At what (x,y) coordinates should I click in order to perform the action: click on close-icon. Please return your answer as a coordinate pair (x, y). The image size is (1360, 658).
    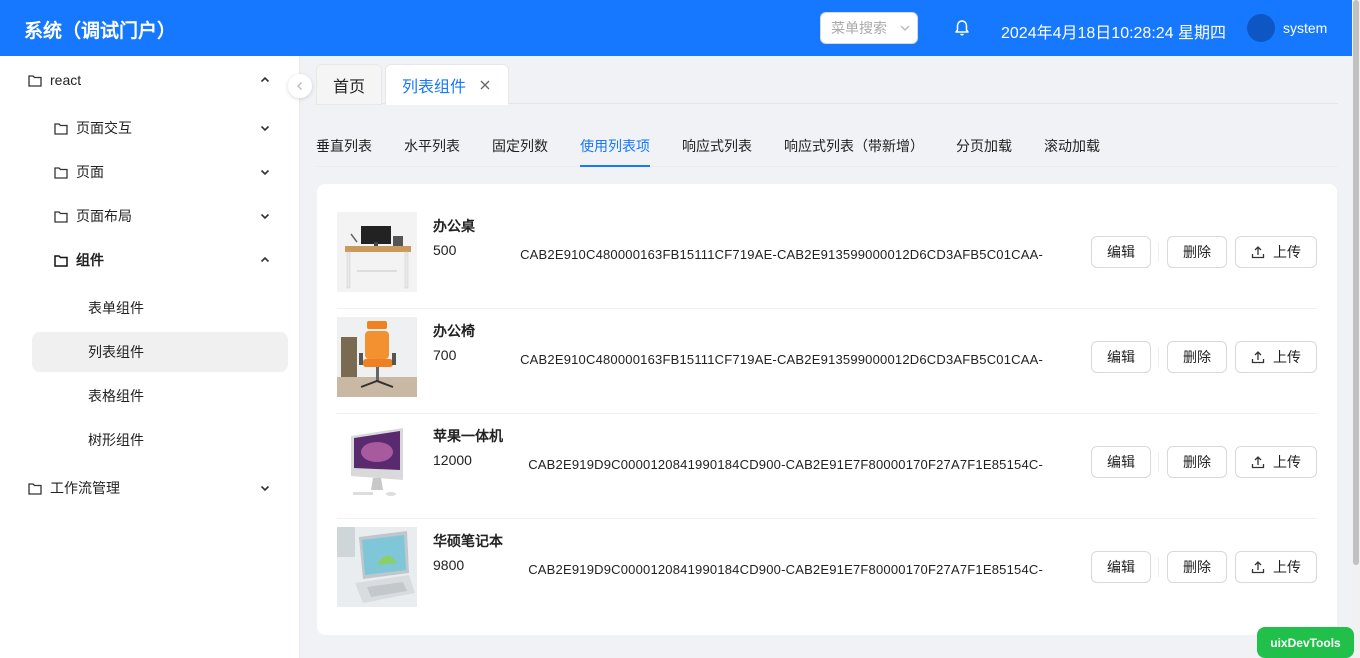
    Looking at the image, I should click on (485, 85).